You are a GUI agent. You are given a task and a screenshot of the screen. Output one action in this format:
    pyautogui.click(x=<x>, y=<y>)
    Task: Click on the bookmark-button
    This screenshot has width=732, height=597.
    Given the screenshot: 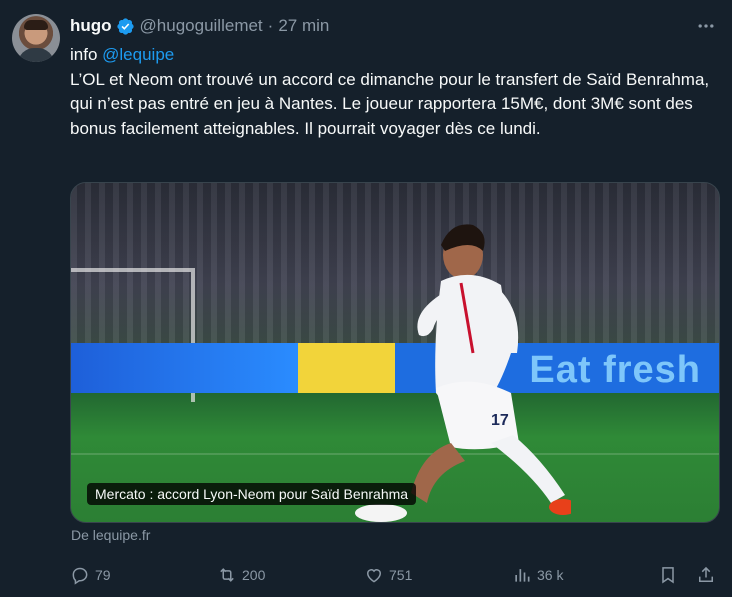 What is the action you would take?
    pyautogui.click(x=670, y=575)
    